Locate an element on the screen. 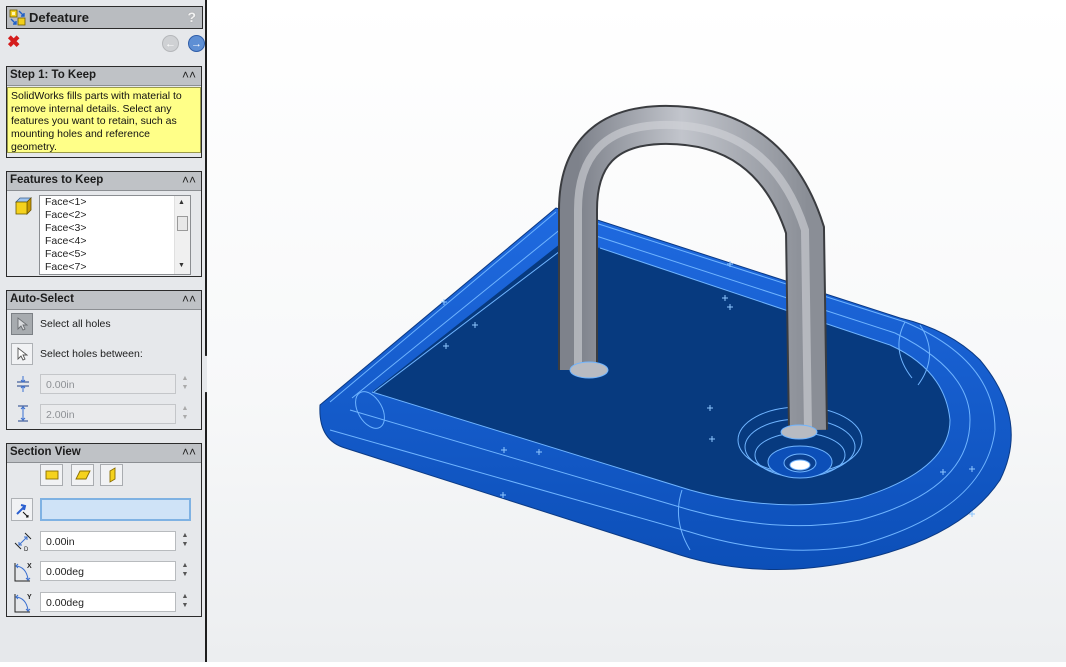 The width and height of the screenshot is (1066, 667). face-cube-icon is located at coordinates (23, 206).